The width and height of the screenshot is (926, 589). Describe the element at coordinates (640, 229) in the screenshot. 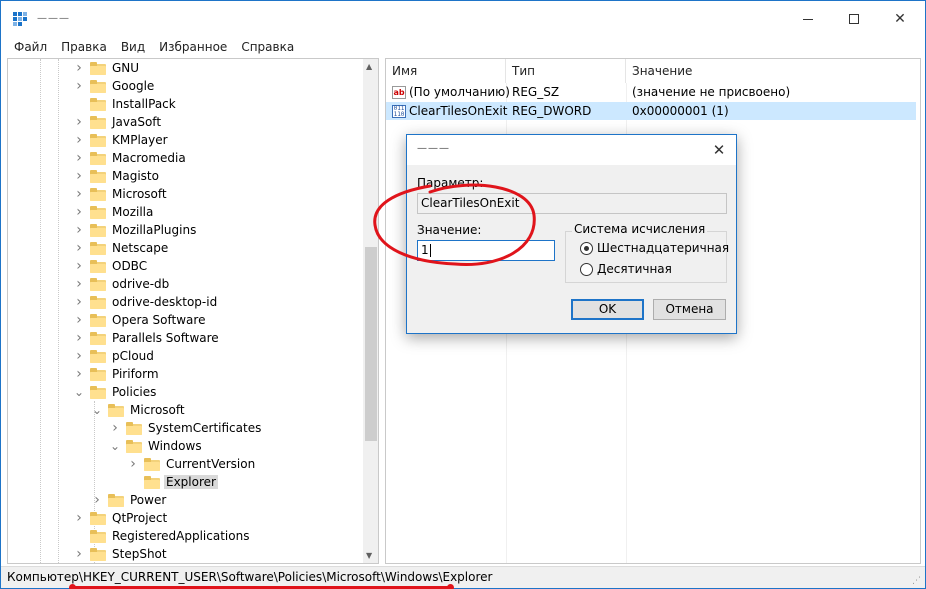

I see `base-group-legend: Система исчисления` at that location.